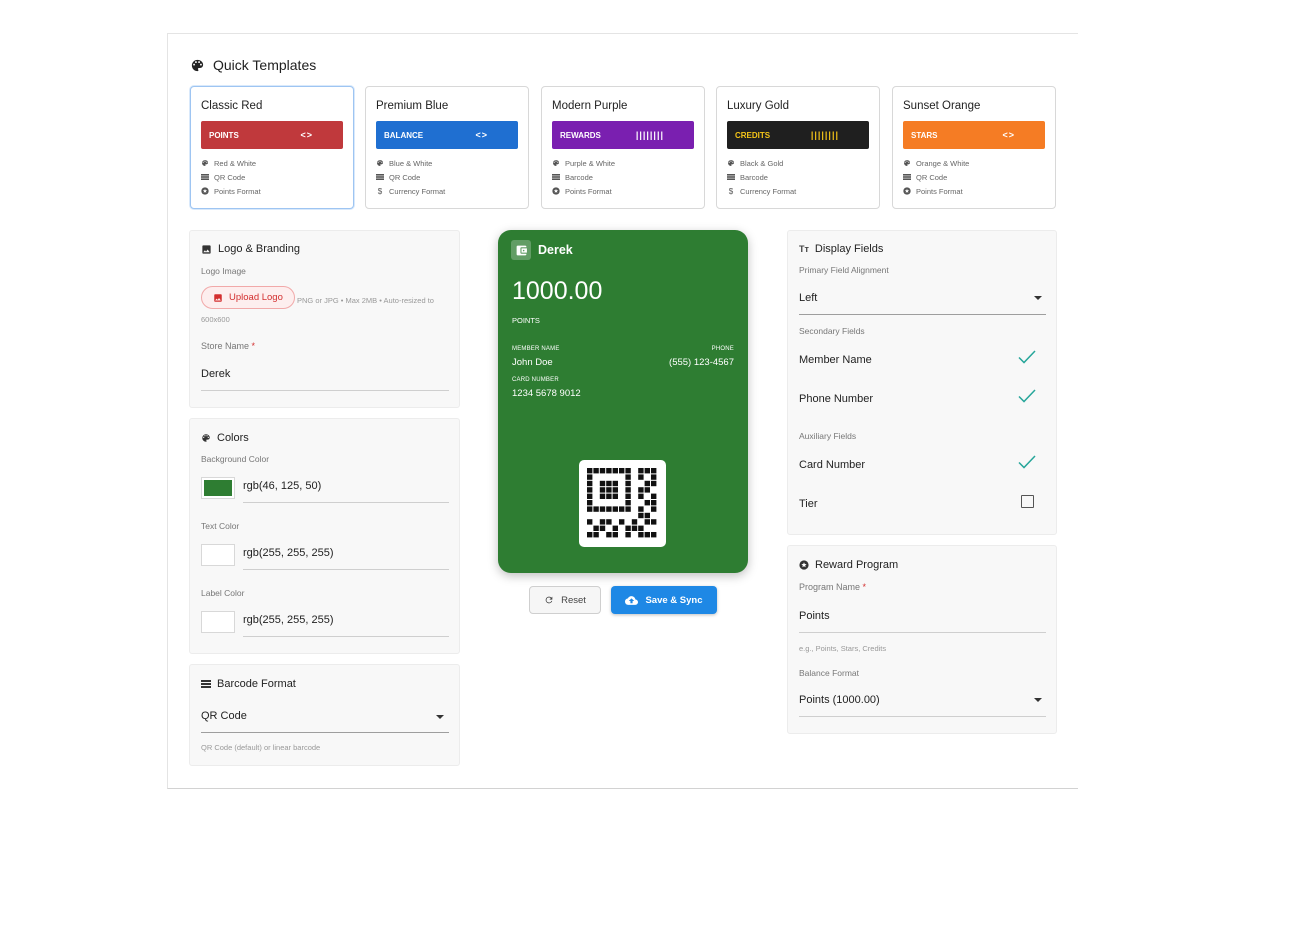  What do you see at coordinates (521, 250) in the screenshot?
I see `wallet-icon` at bounding box center [521, 250].